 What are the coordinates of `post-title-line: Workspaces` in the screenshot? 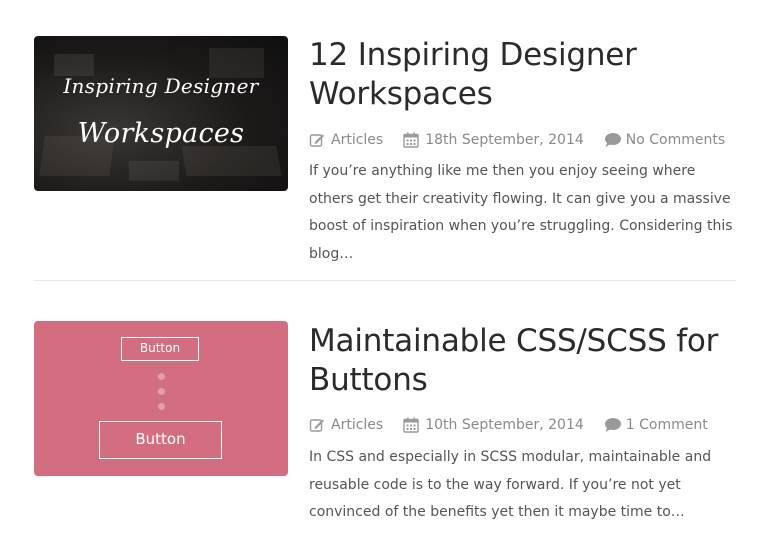 It's located at (401, 94).